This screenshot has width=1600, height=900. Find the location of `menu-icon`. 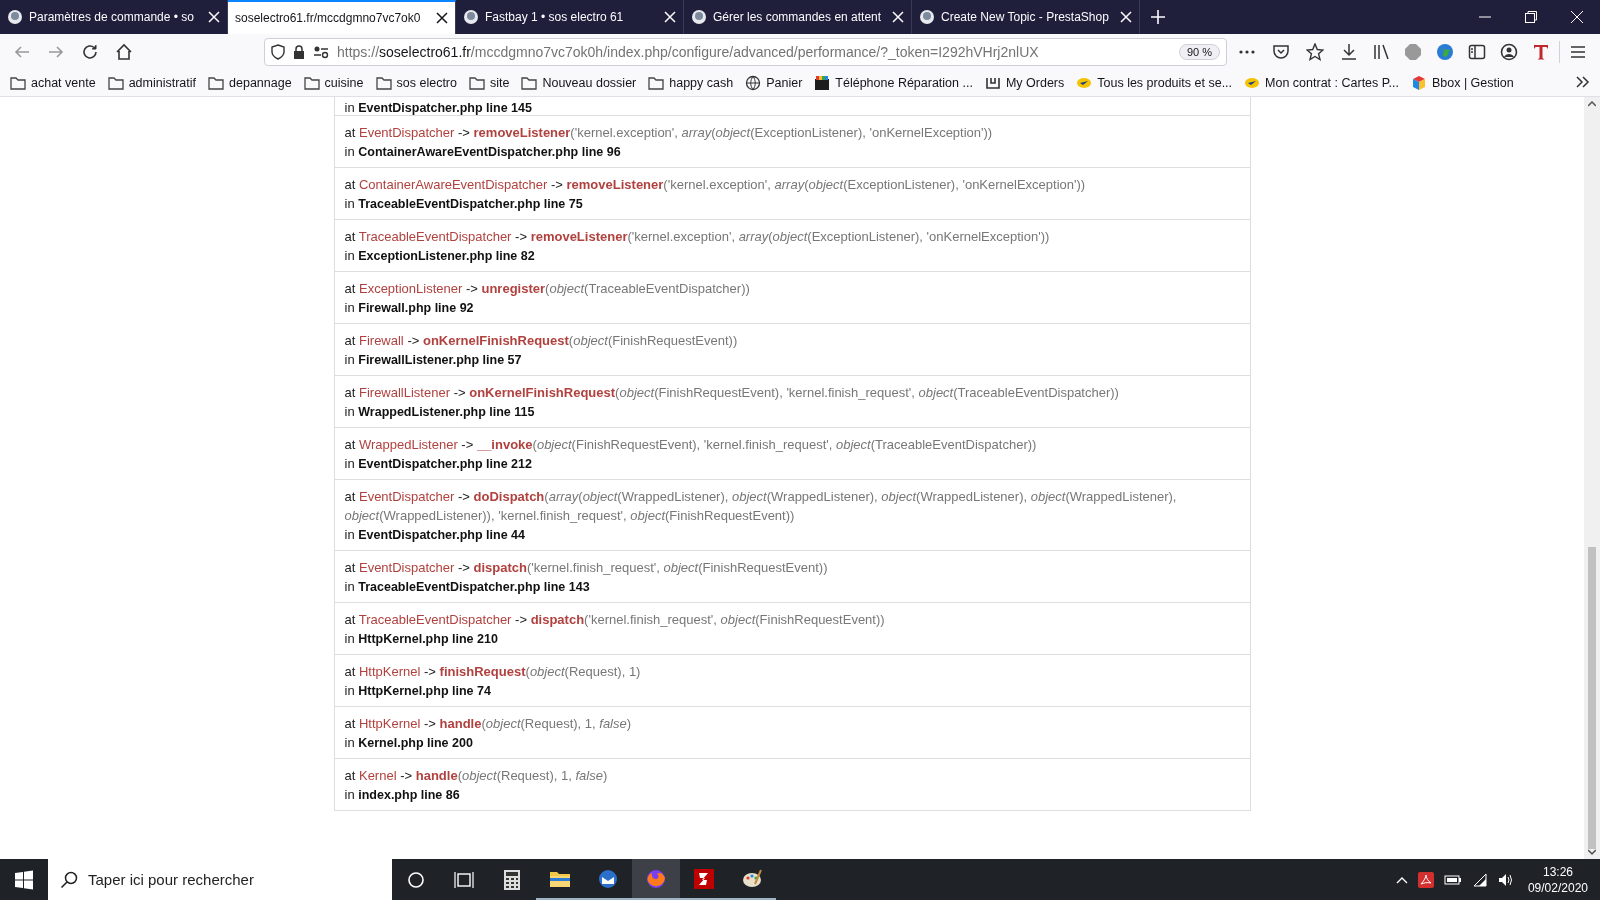

menu-icon is located at coordinates (1578, 52).